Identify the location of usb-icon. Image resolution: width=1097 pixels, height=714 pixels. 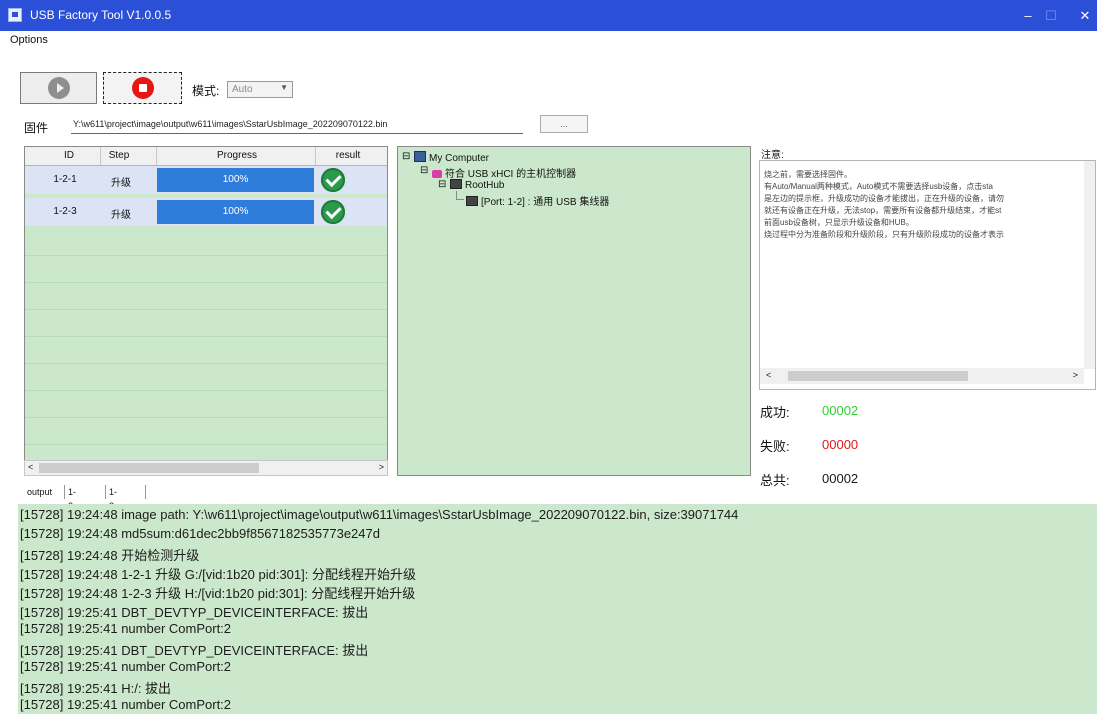
(437, 174).